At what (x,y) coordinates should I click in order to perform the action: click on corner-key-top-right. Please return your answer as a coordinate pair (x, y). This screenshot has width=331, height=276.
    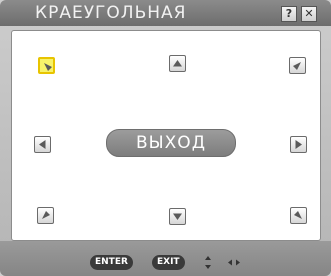
    Looking at the image, I should click on (297, 65).